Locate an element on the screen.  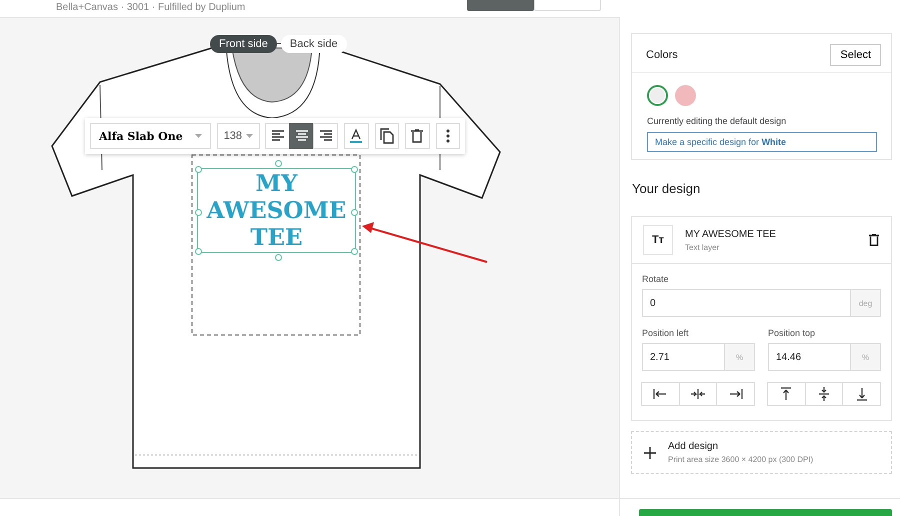
position-left-field: 2.71 % is located at coordinates (698, 357).